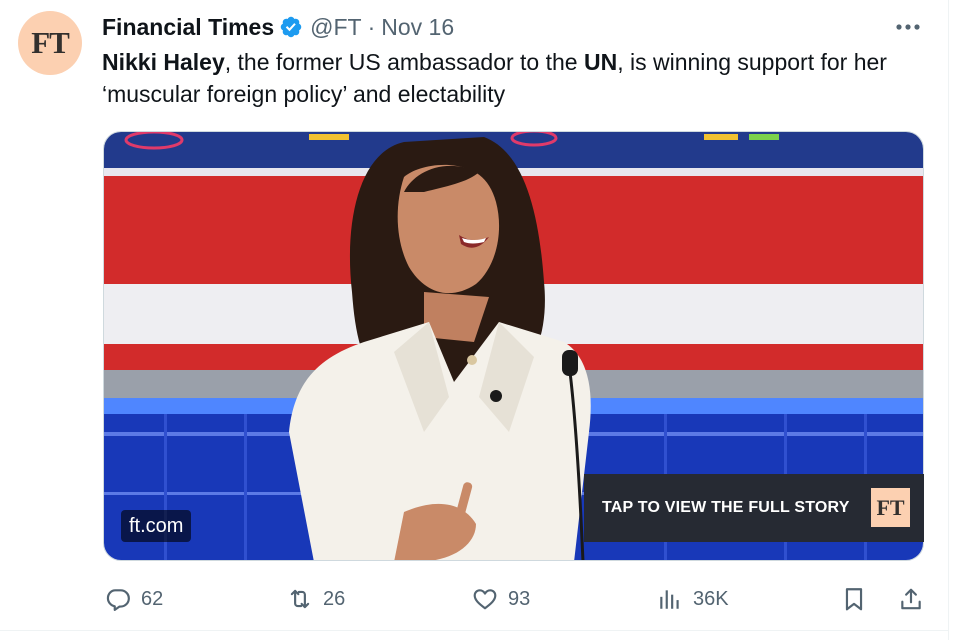  Describe the element at coordinates (711, 598) in the screenshot. I see `views-count: 36K` at that location.